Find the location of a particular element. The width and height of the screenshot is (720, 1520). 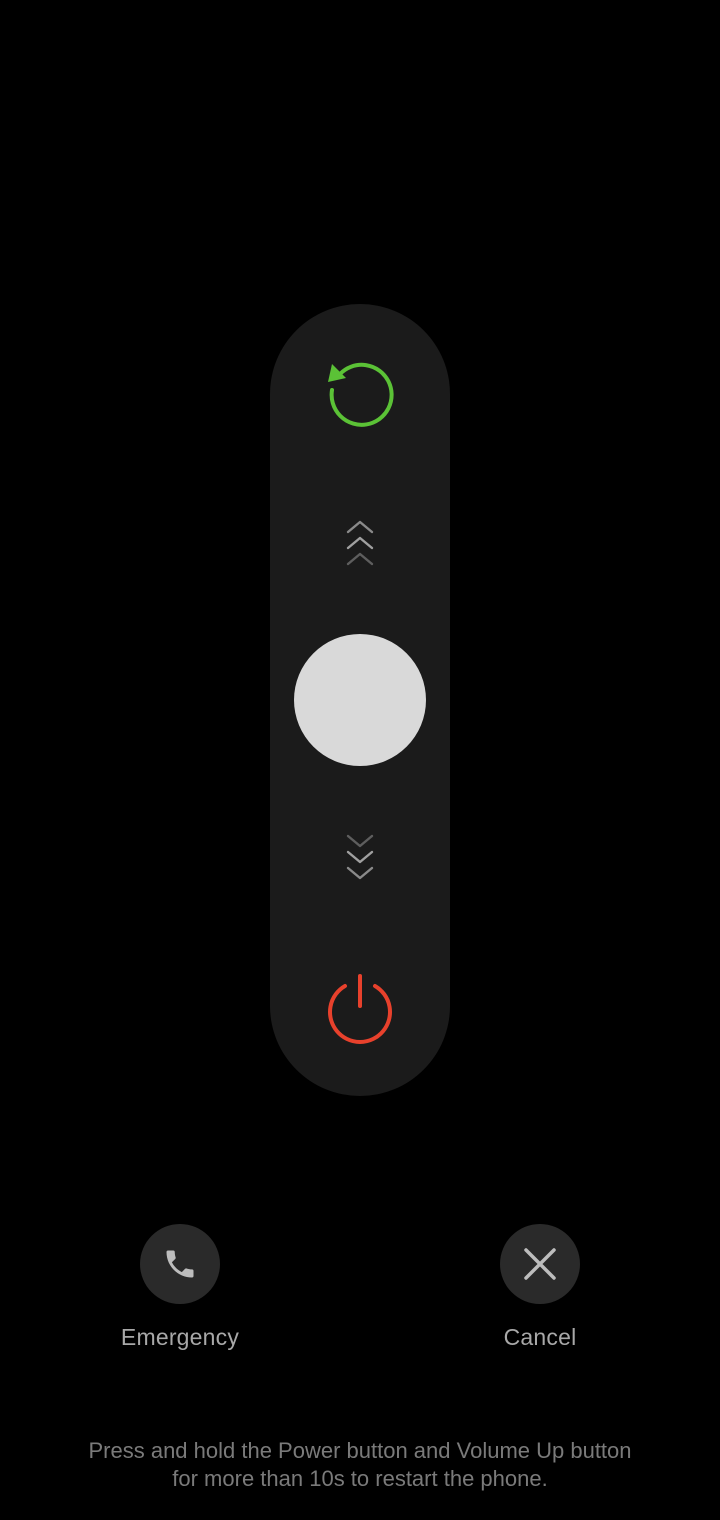

emergency-button is located at coordinates (180, 1264).